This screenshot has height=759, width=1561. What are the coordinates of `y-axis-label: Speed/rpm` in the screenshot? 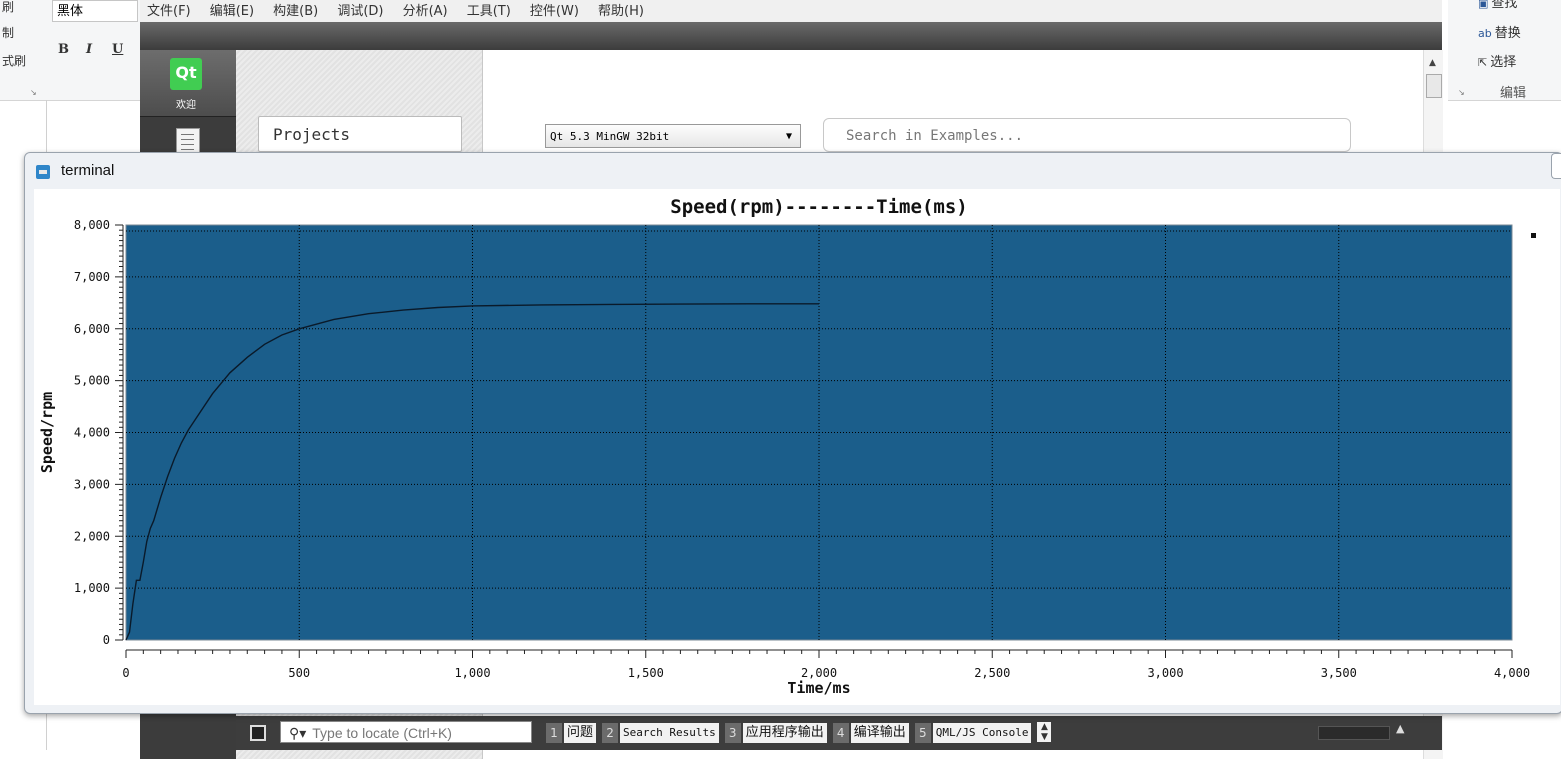 It's located at (47, 432).